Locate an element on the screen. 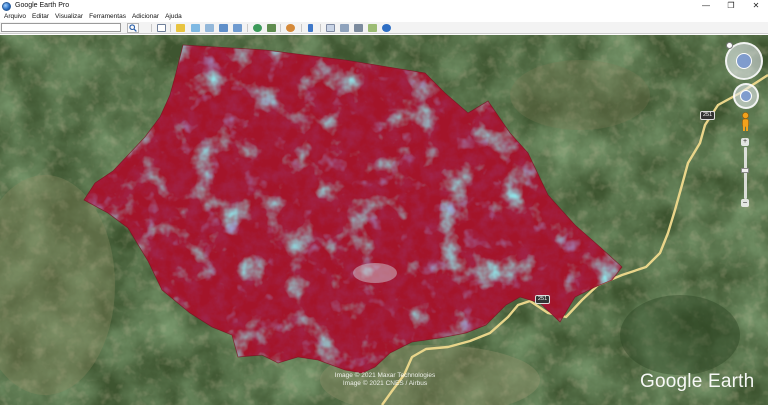 Image resolution: width=768 pixels, height=405 pixels. search-input is located at coordinates (61, 27).